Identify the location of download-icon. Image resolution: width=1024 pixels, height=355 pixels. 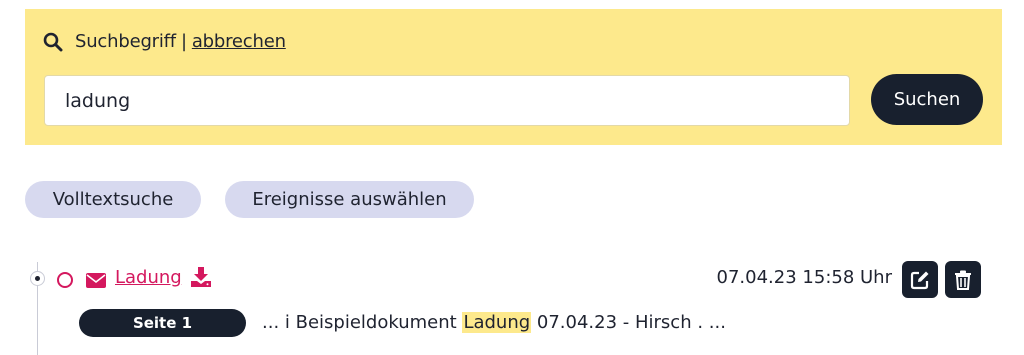
(201, 277).